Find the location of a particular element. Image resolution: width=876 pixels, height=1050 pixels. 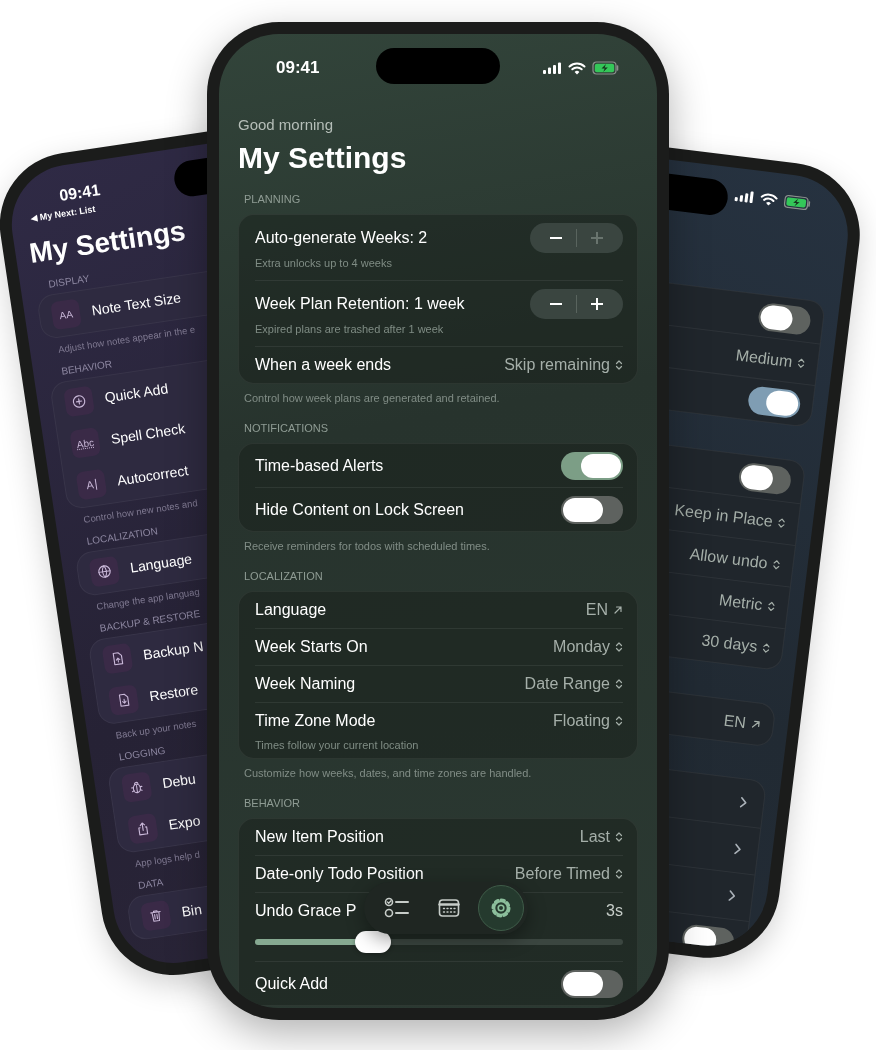

page-title: My Settings is located at coordinates (323, 158).